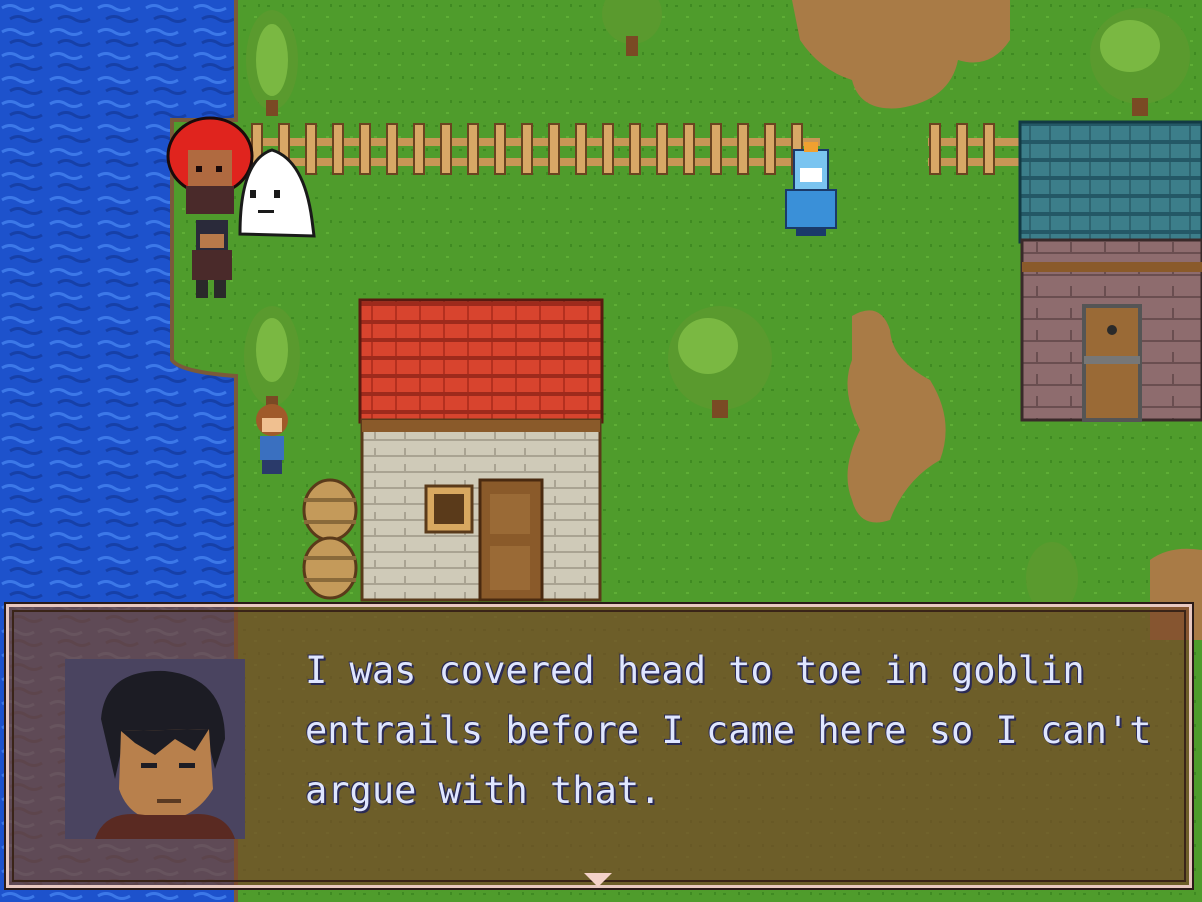  What do you see at coordinates (1110, 271) in the screenshot?
I see `teal-roof-house` at bounding box center [1110, 271].